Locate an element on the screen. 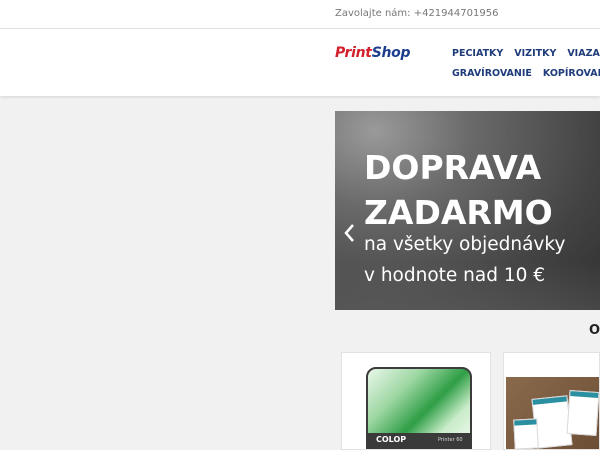 The image size is (600, 450). stamp-brand: COLOP is located at coordinates (391, 439).